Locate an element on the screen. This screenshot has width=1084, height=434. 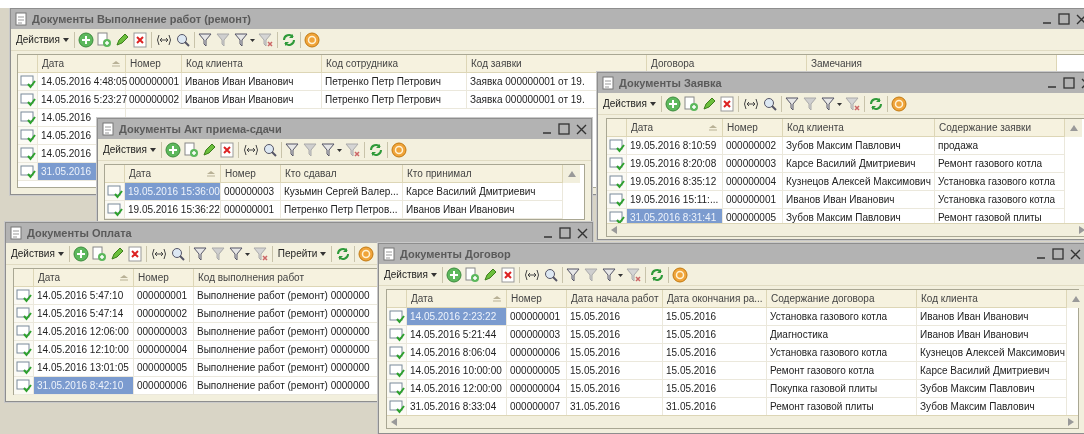
table-cell: 19.05.2016 8:20:08 is located at coordinates (675, 164).